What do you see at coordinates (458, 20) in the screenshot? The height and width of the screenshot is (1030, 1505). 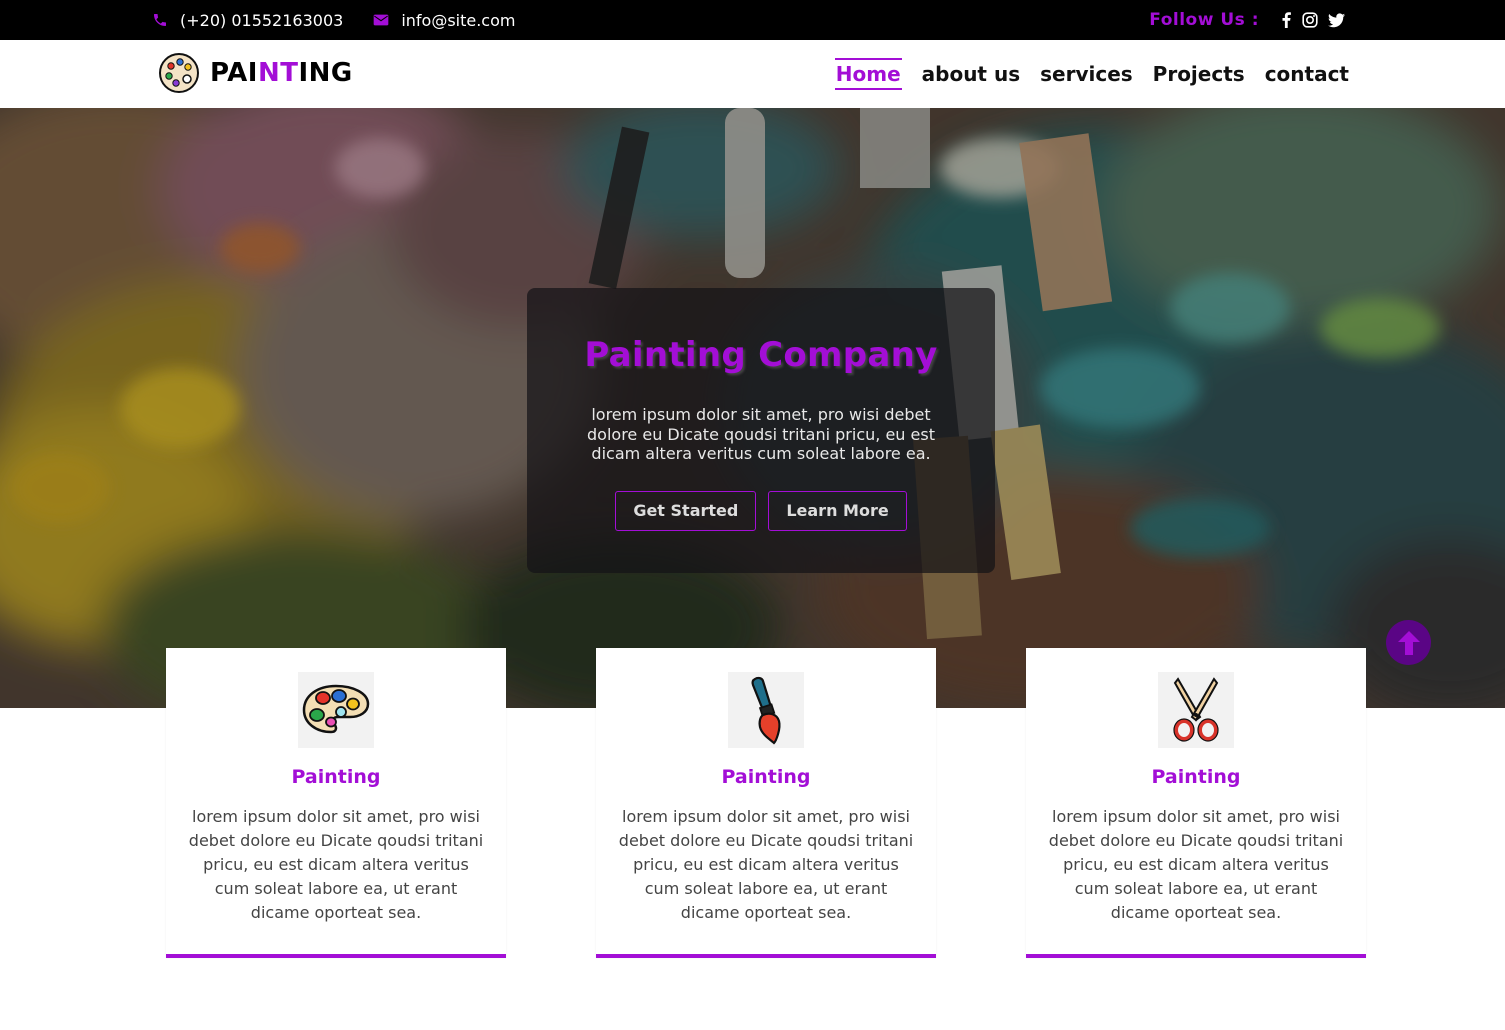 I see `email-address: info@site.com` at bounding box center [458, 20].